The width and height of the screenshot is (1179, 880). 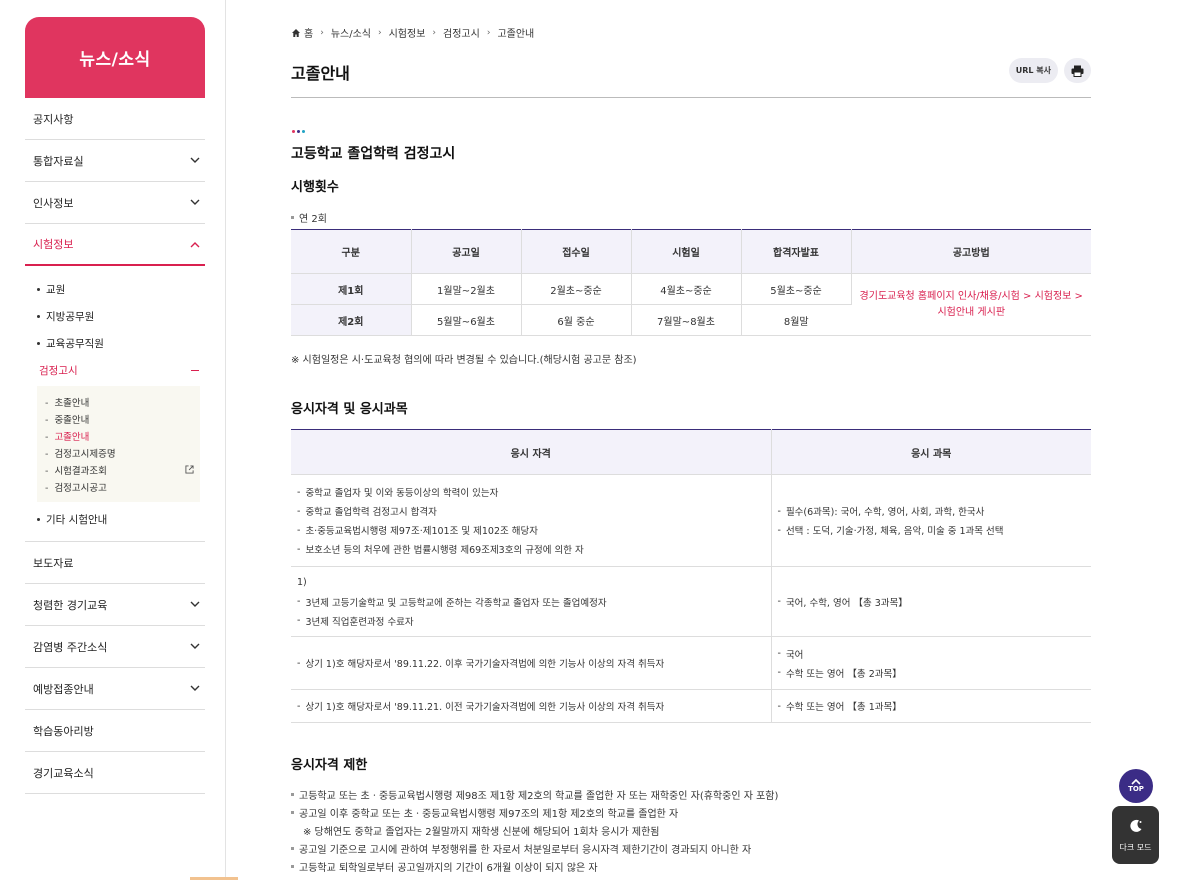 I want to click on breadcrumb-exam: 시험정보, so click(x=407, y=32).